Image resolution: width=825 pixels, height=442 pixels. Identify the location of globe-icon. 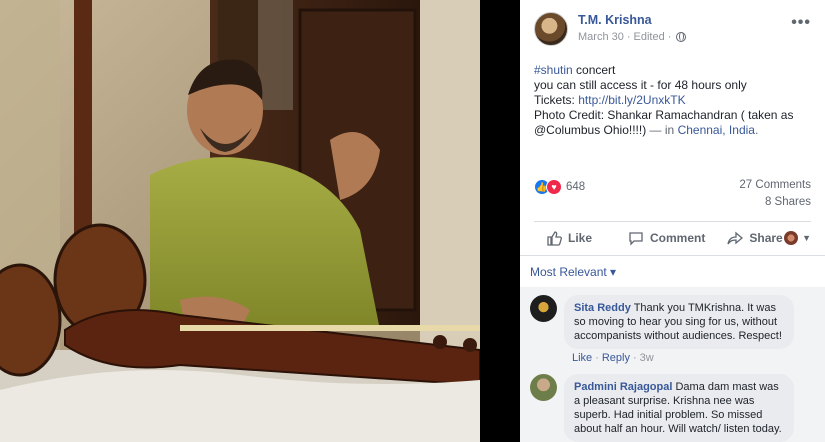
(681, 37).